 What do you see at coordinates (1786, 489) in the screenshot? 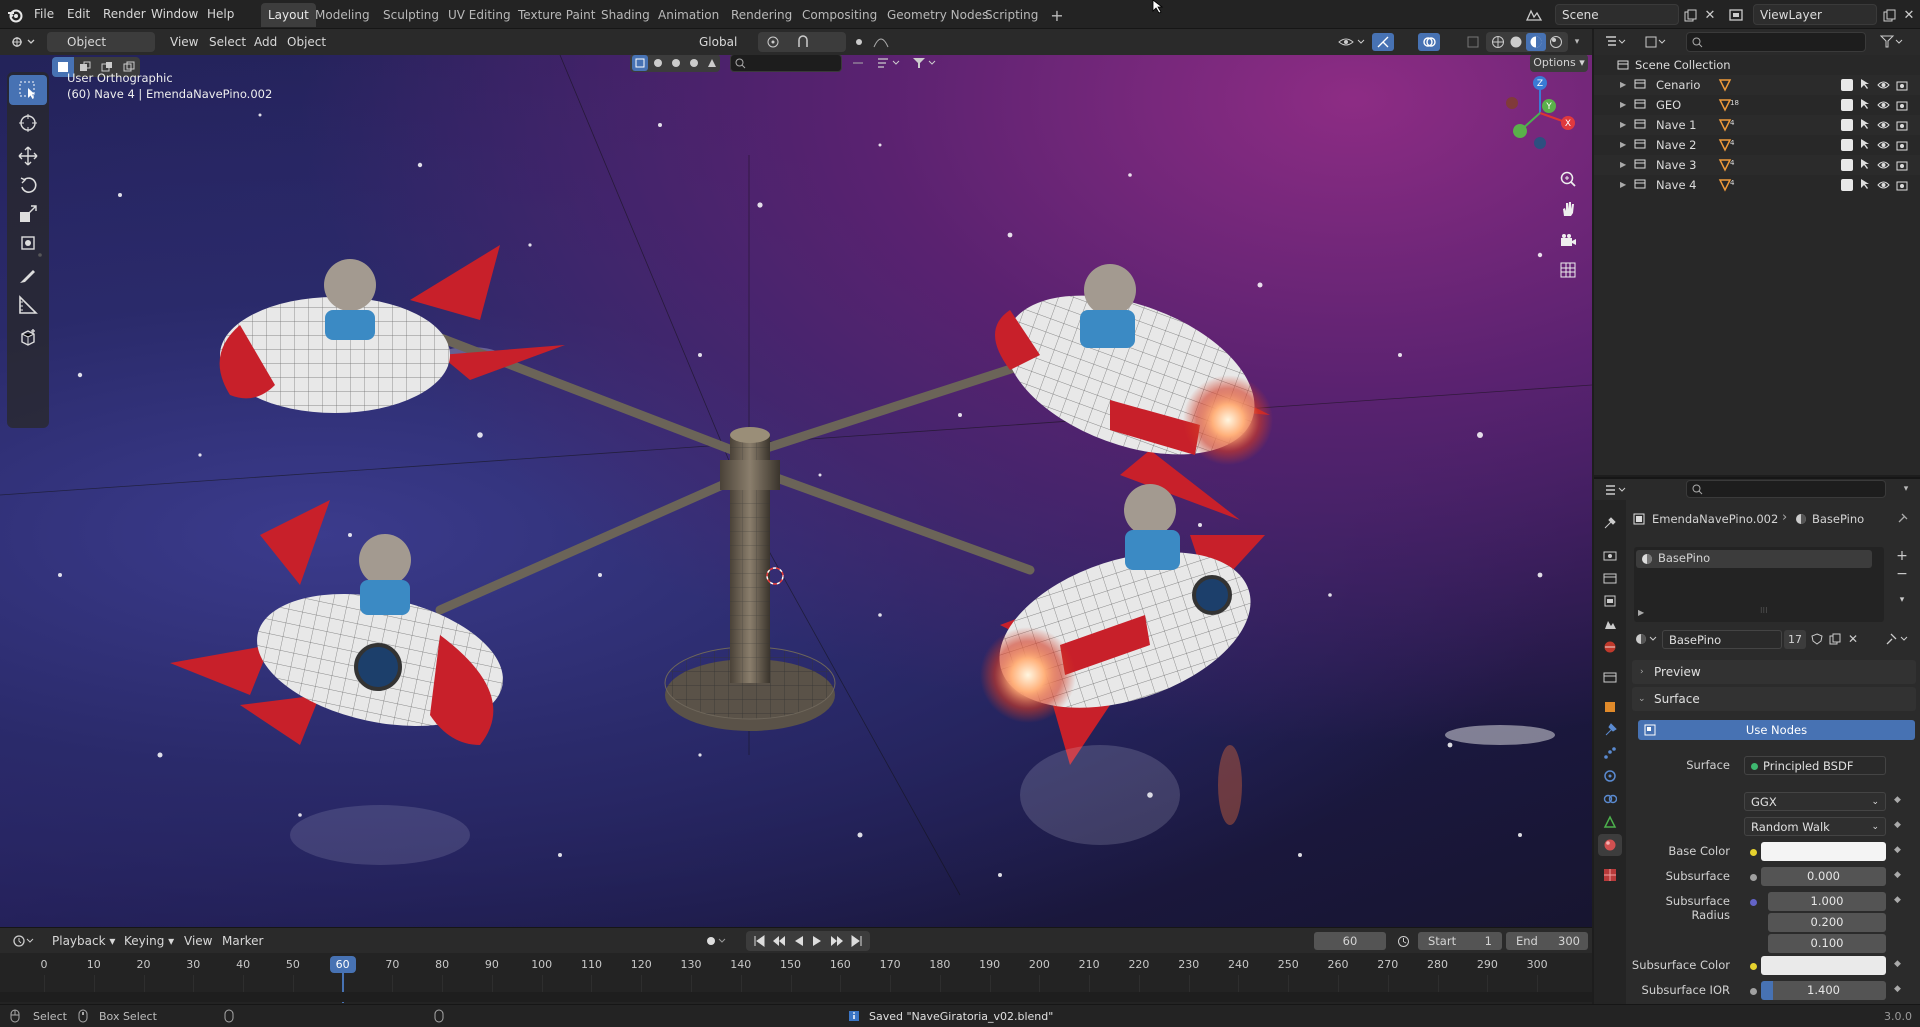
I see `properties-search-field` at bounding box center [1786, 489].